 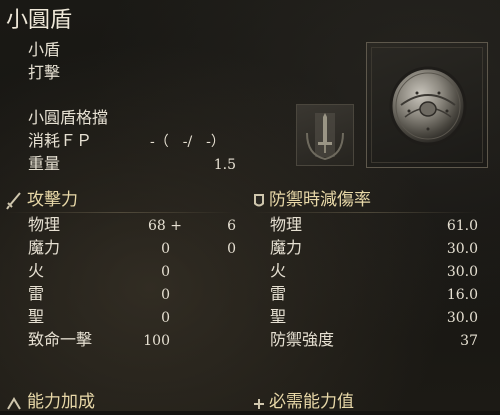 What do you see at coordinates (428, 108) in the screenshot?
I see `round-shield-icon` at bounding box center [428, 108].